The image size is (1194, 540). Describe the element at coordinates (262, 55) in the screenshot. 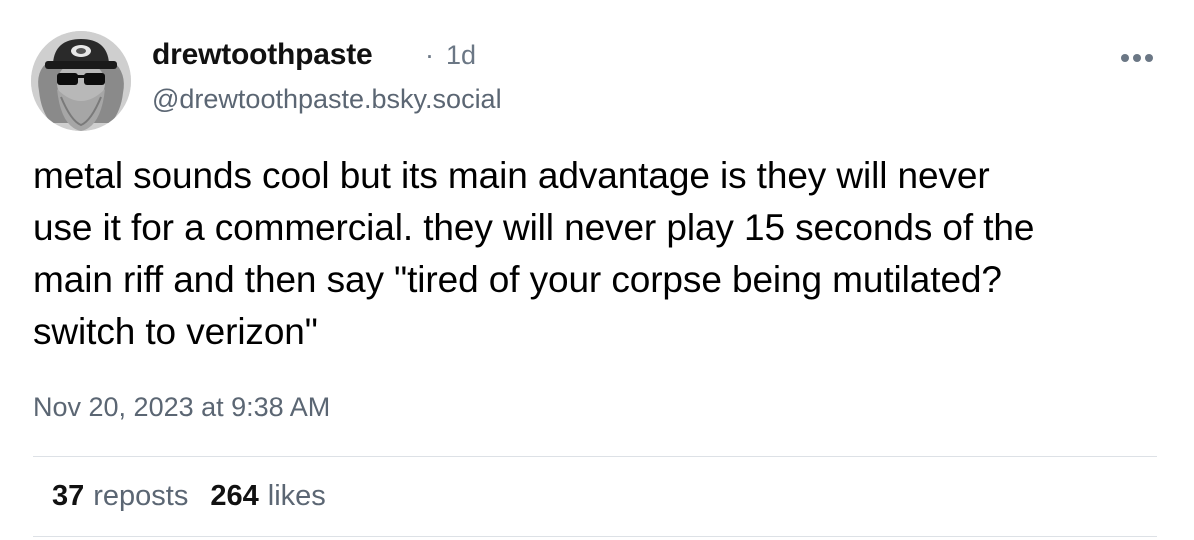

I see `author-display-name: drewtoothpaste` at that location.